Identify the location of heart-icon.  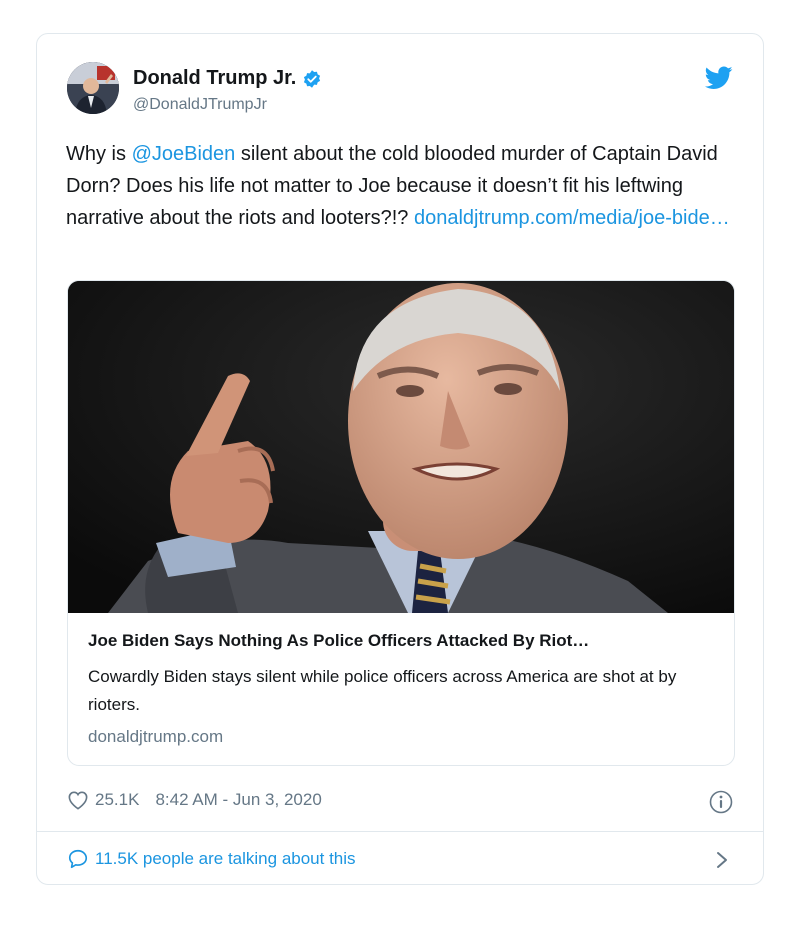
(78, 800).